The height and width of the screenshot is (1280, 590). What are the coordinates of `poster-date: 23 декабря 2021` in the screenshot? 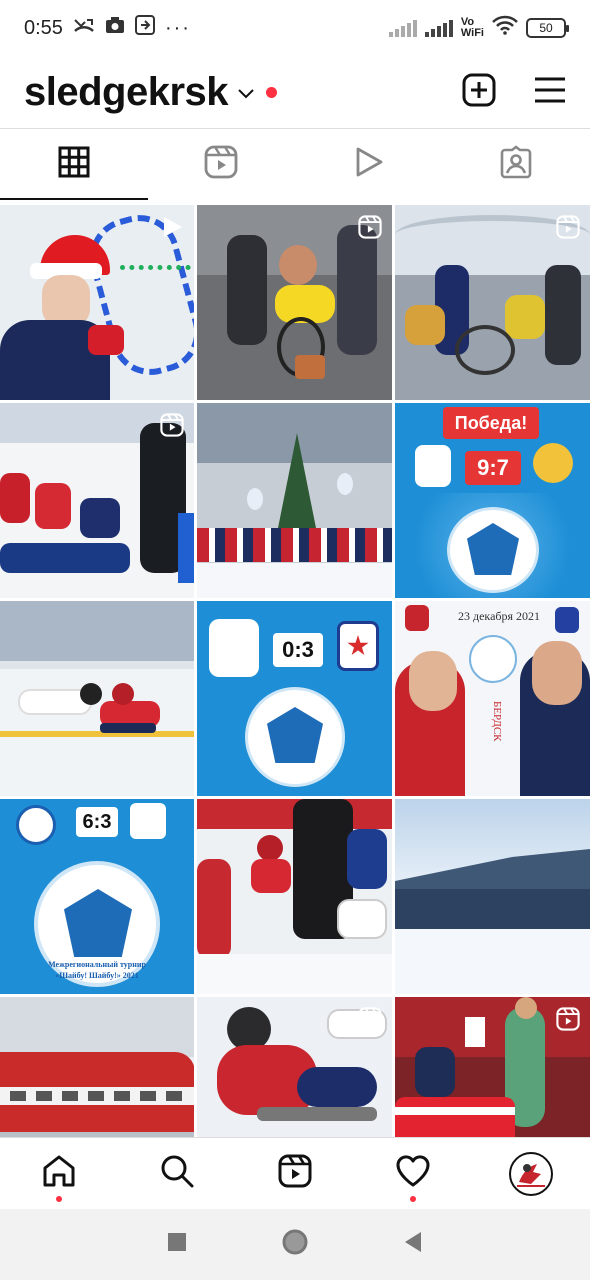 It's located at (499, 616).